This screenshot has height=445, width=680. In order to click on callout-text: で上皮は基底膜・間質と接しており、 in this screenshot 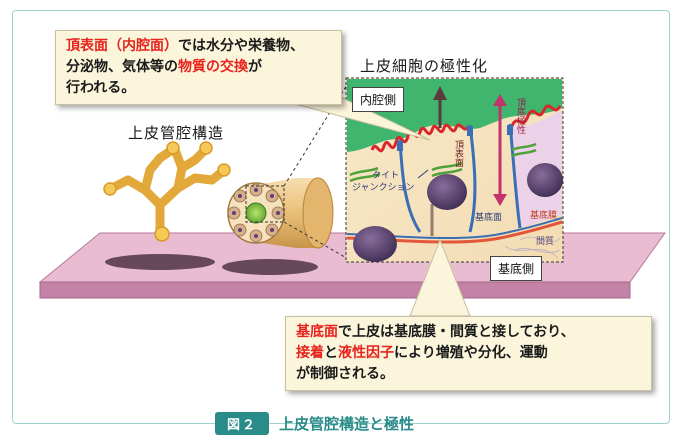, I will do `click(456, 332)`.